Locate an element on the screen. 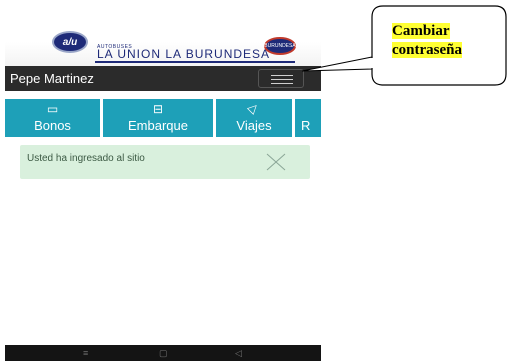 This screenshot has height=361, width=515. bus-icon: ⊟ is located at coordinates (158, 109).